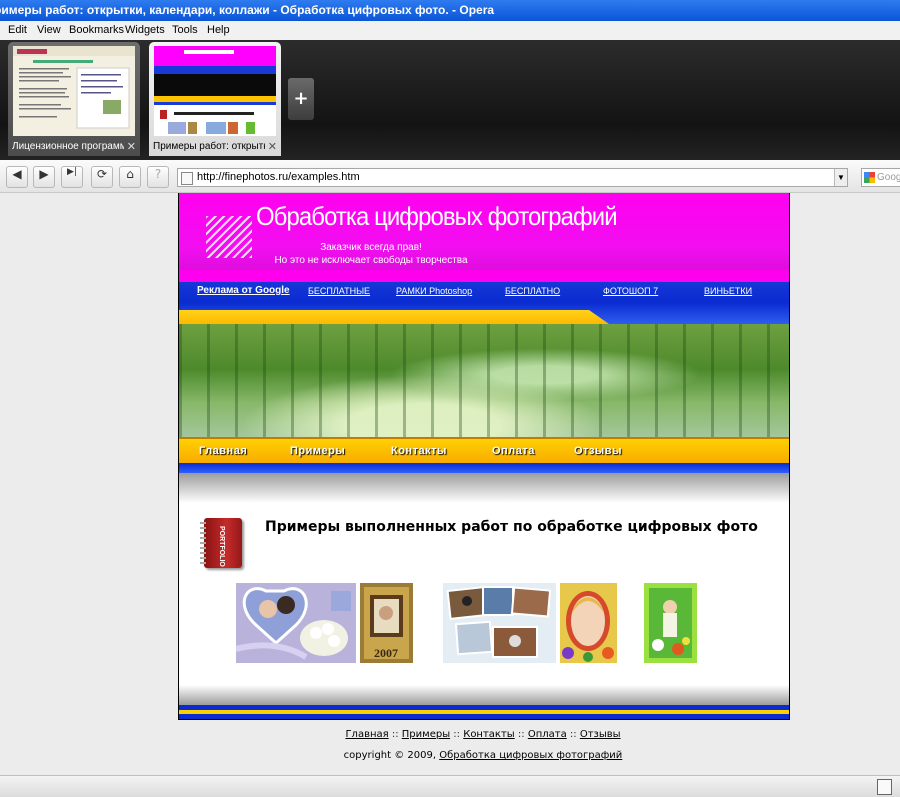 The image size is (900, 797). I want to click on example-wedding-collage, so click(295, 623).